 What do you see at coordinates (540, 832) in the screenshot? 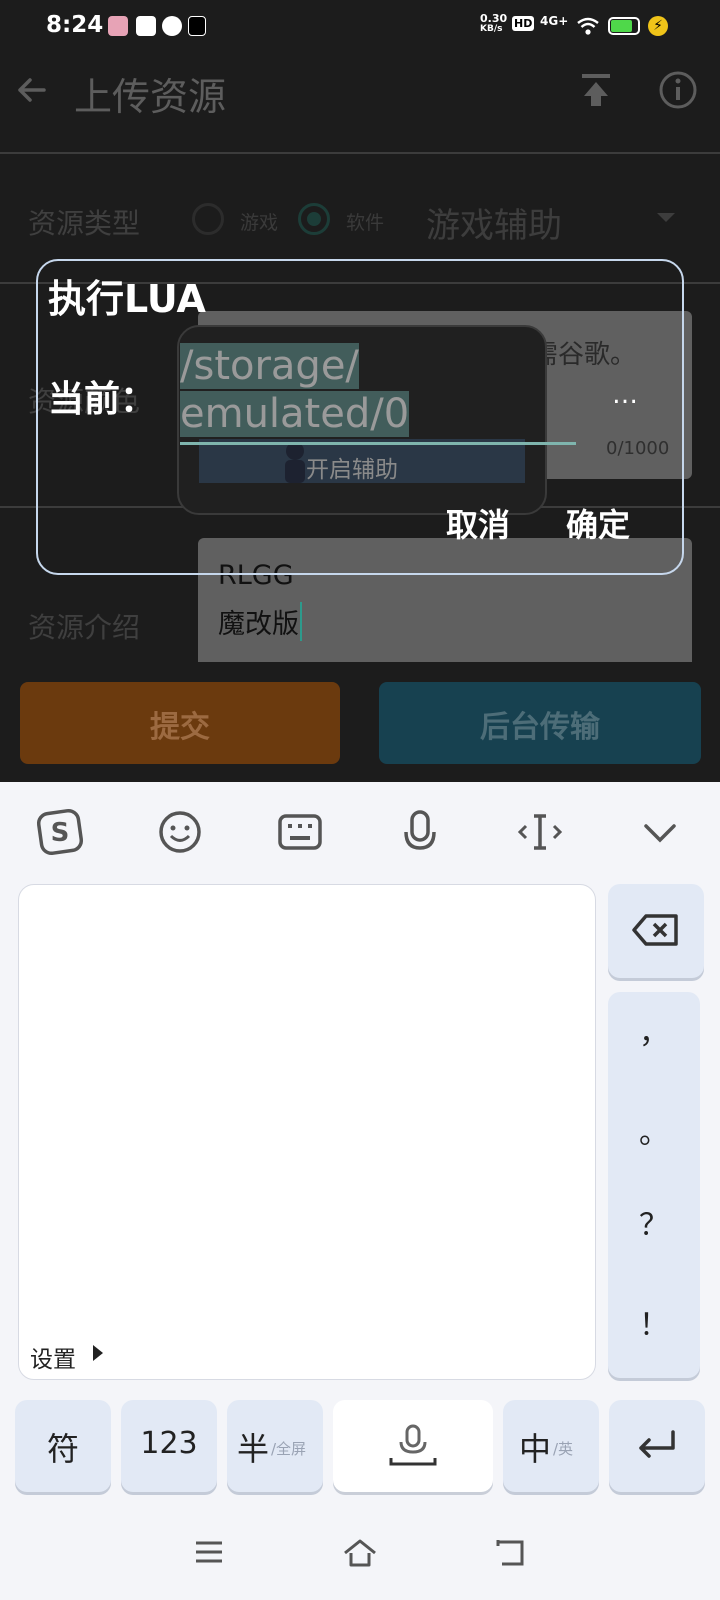
I see `cursor-move-icon` at bounding box center [540, 832].